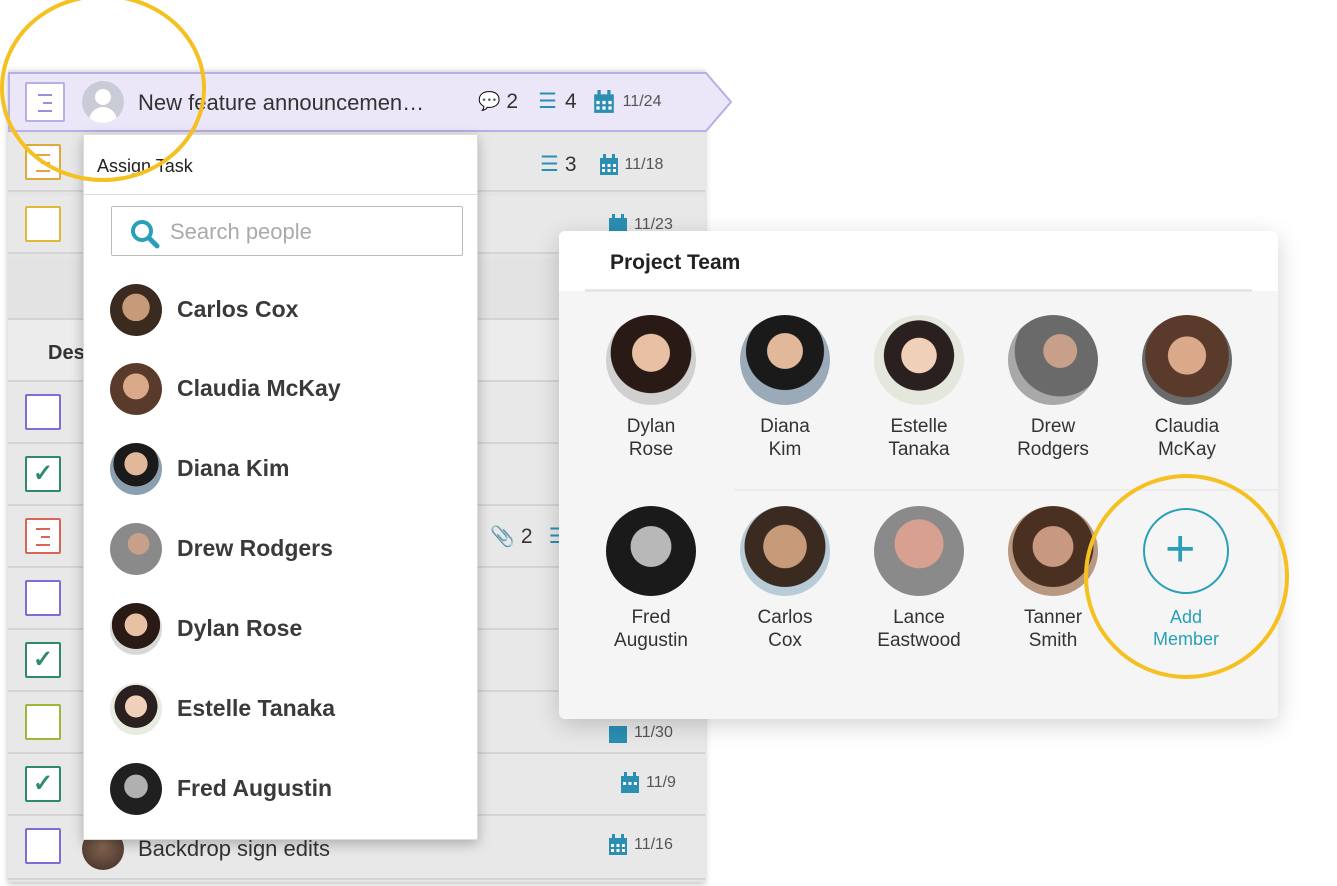 The height and width of the screenshot is (886, 1337). I want to click on task-meta: ☰ 3 11/18, so click(601, 164).